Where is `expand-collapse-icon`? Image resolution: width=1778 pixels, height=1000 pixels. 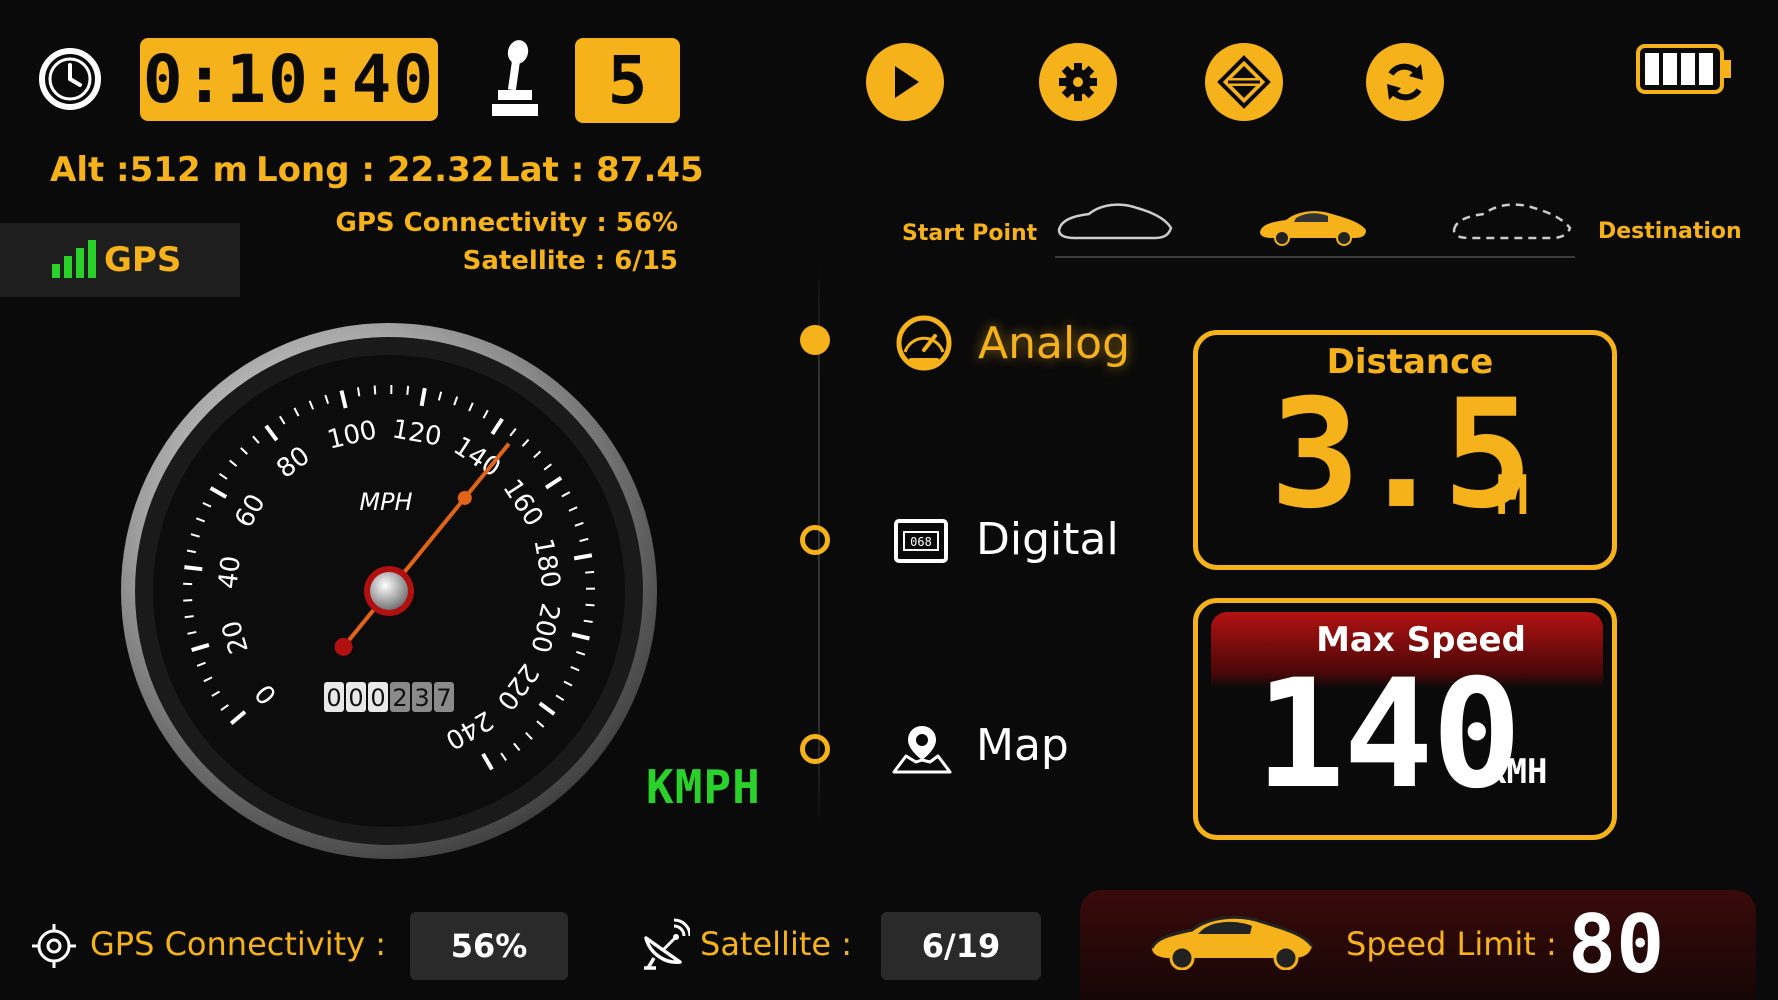
expand-collapse-icon is located at coordinates (1244, 82).